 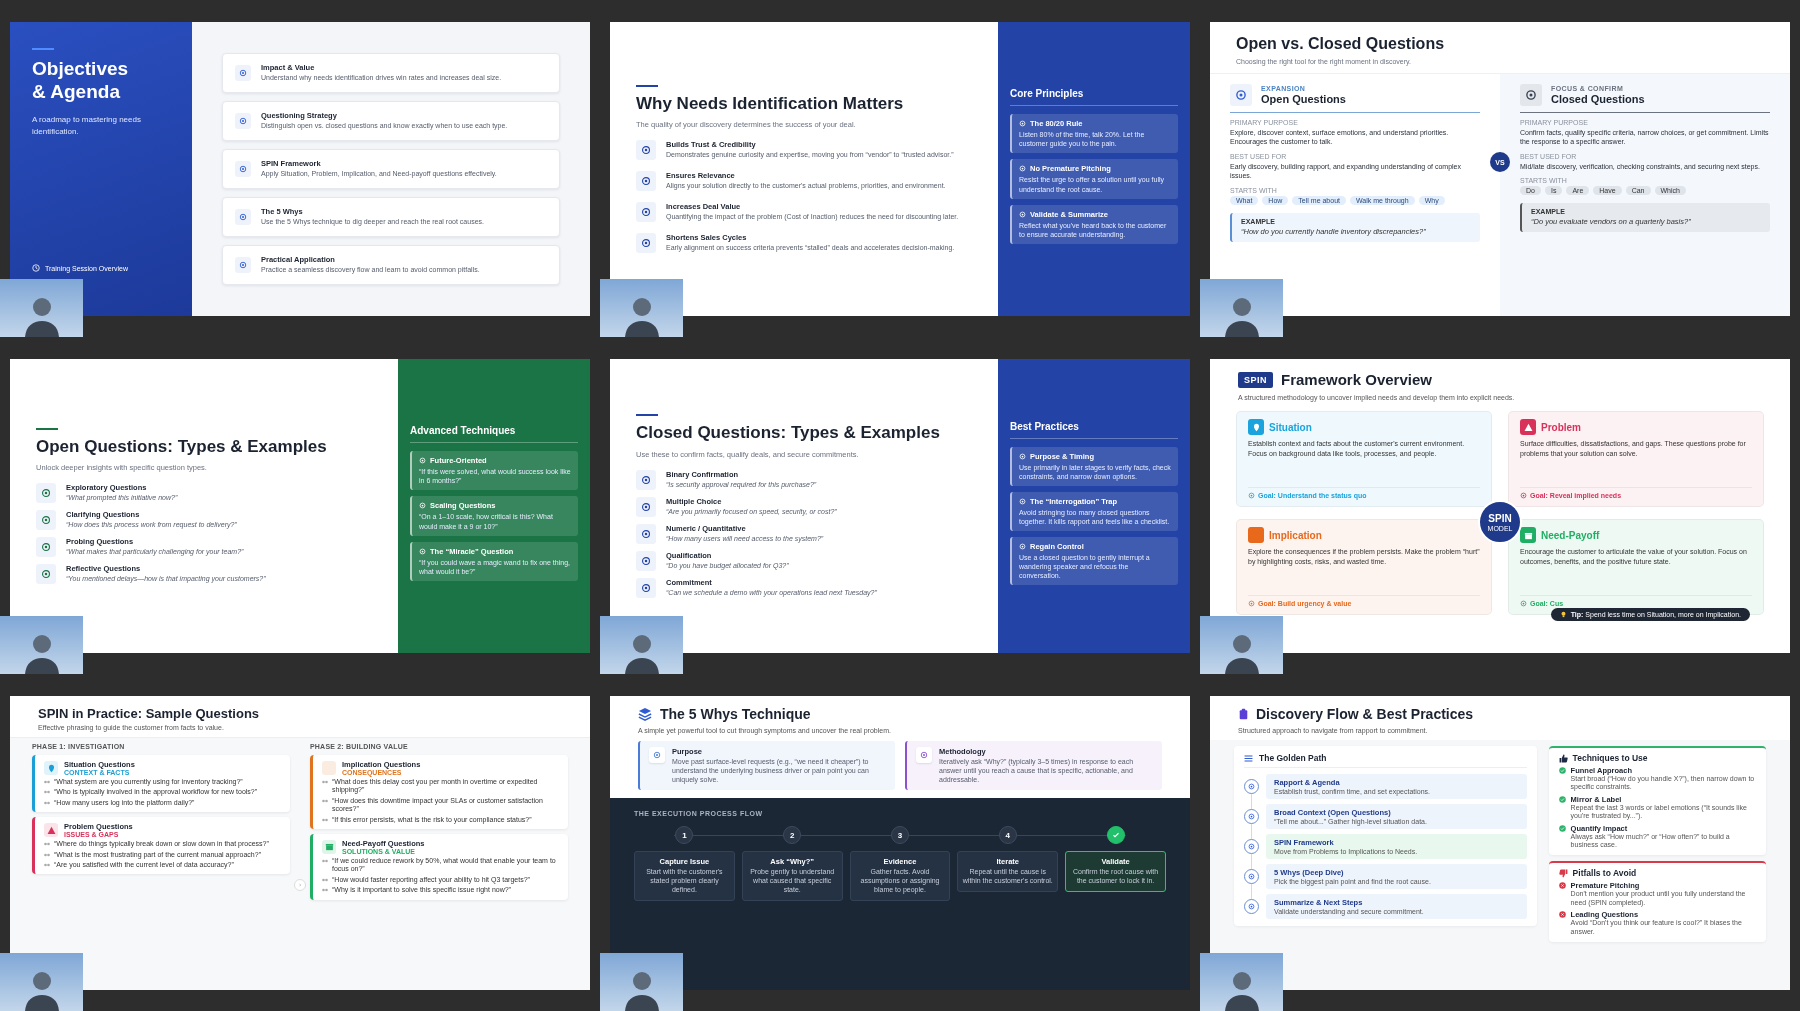 I want to click on column-heading: Closed Questions, so click(x=1598, y=99).